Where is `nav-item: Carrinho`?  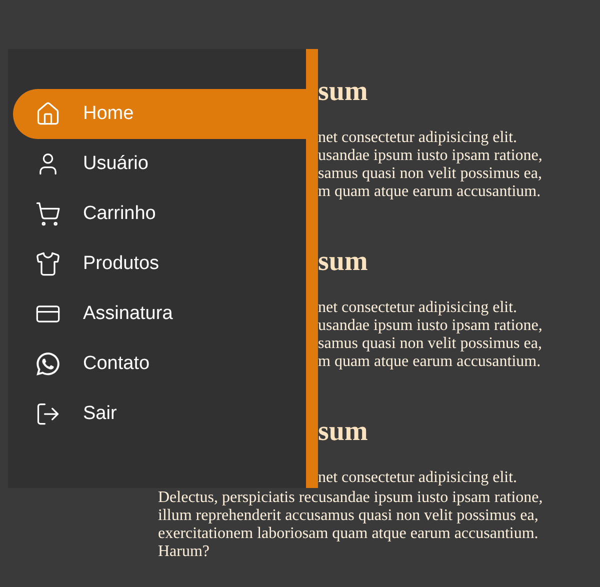
nav-item: Carrinho is located at coordinates (159, 214).